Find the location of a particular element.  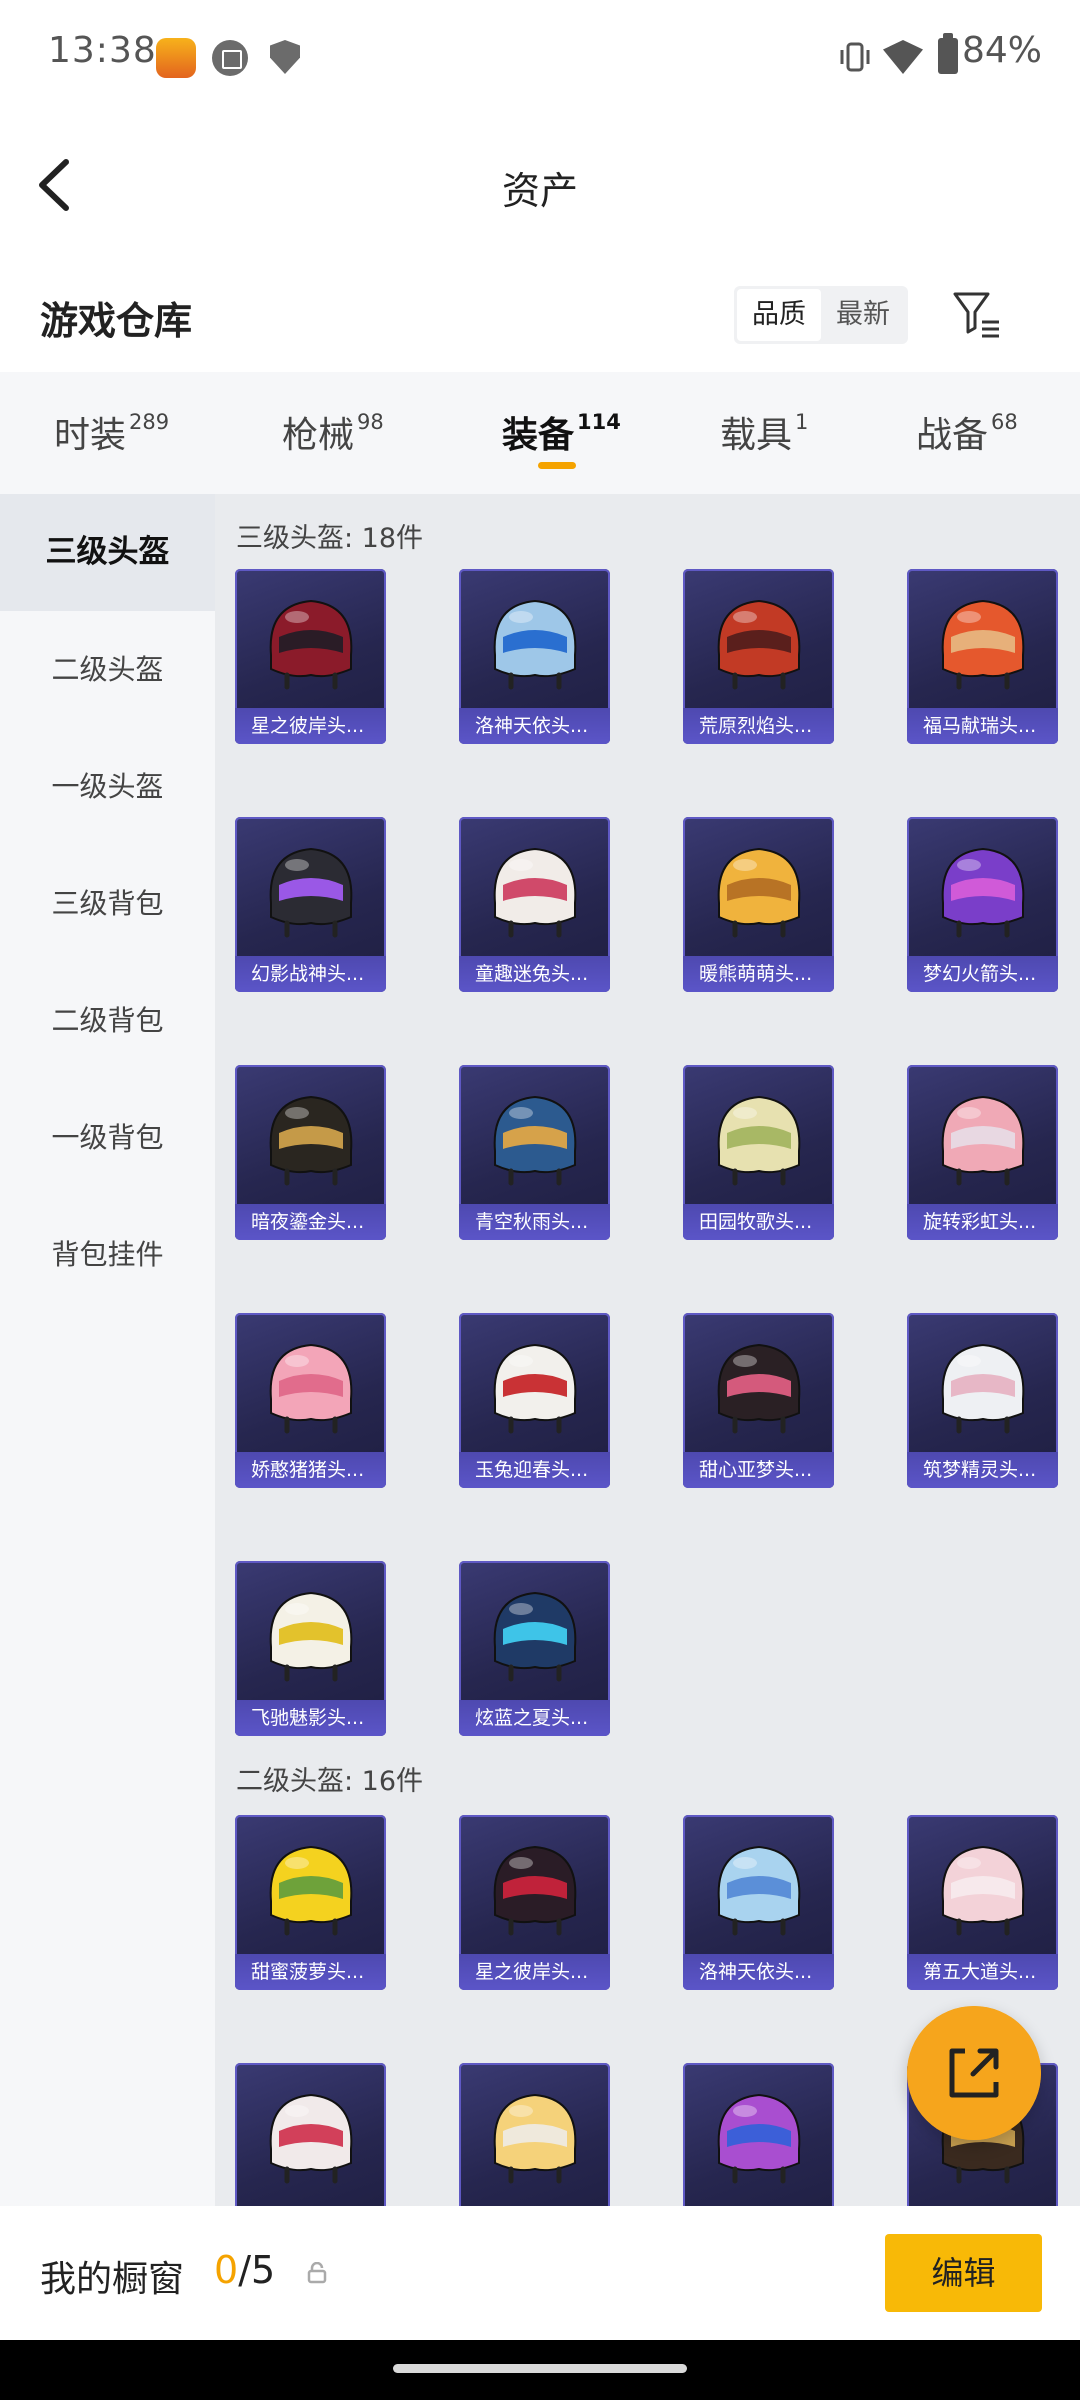

sort-toggle: 品质 最新 is located at coordinates (821, 315).